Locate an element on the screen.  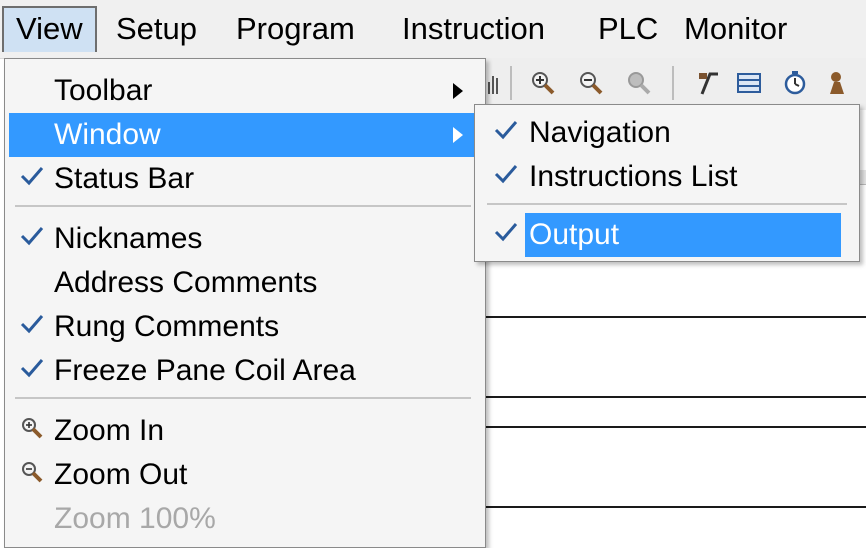
view-menu-freeze-pane: Freeze Pane Coil Area is located at coordinates (244, 371).